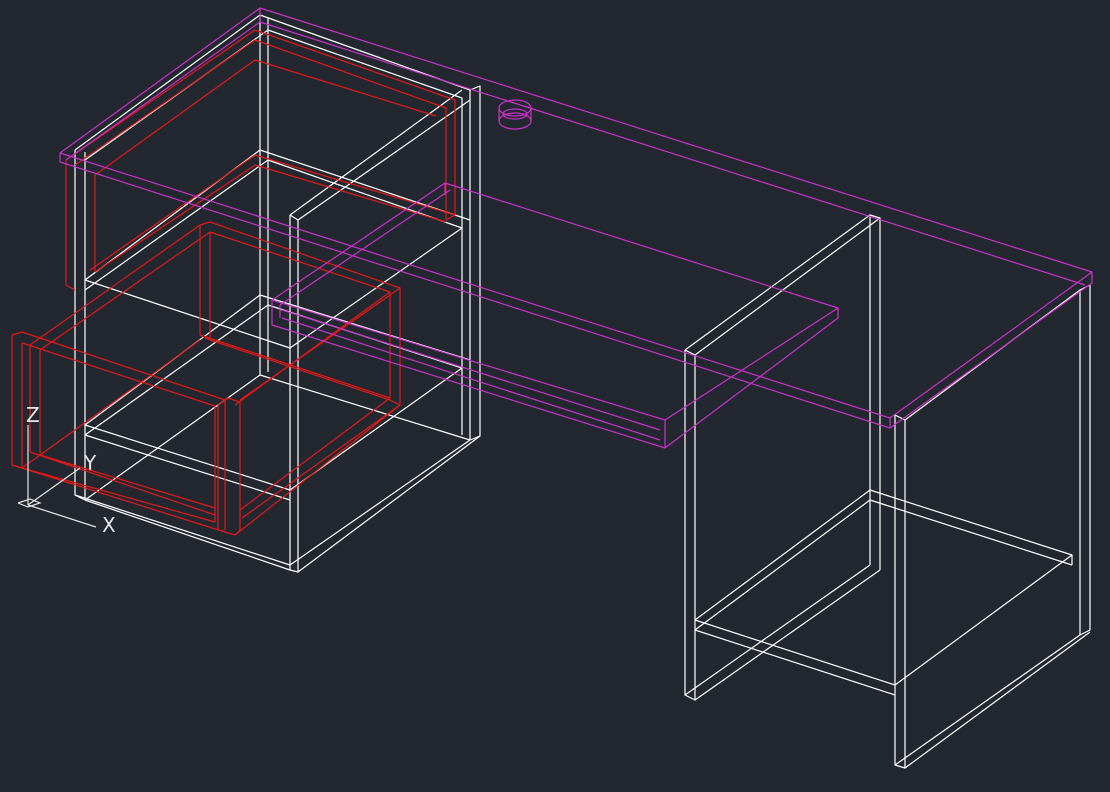 The height and width of the screenshot is (792, 1110). I want to click on desk-leg-right, so click(992, 526).